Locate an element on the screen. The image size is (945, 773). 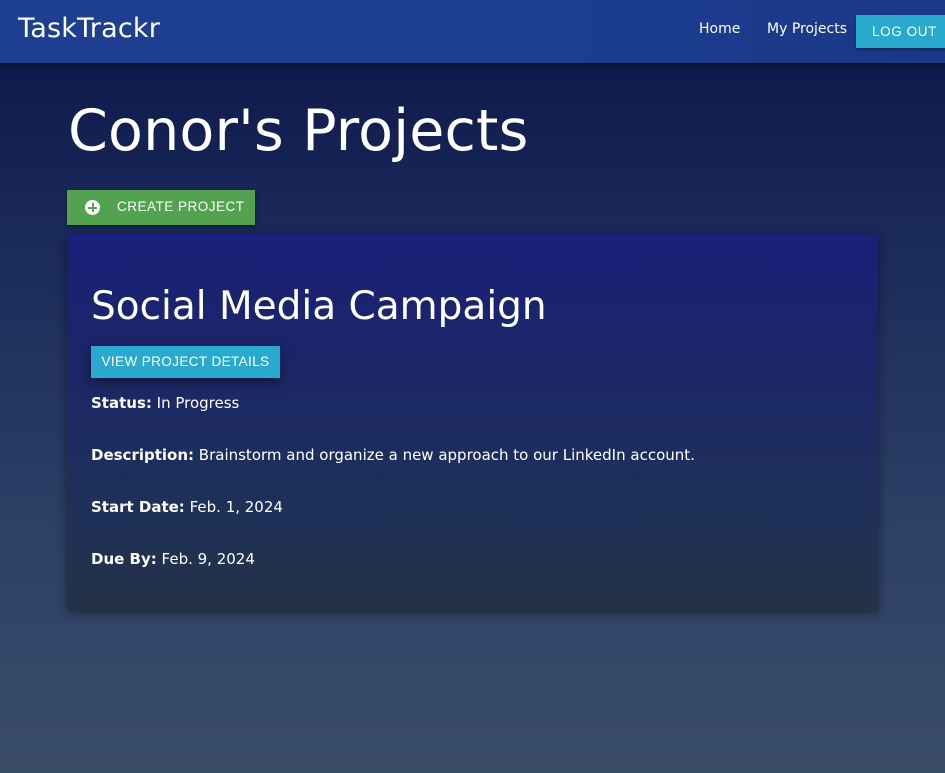
start-date-label: Start Date: is located at coordinates (138, 507).